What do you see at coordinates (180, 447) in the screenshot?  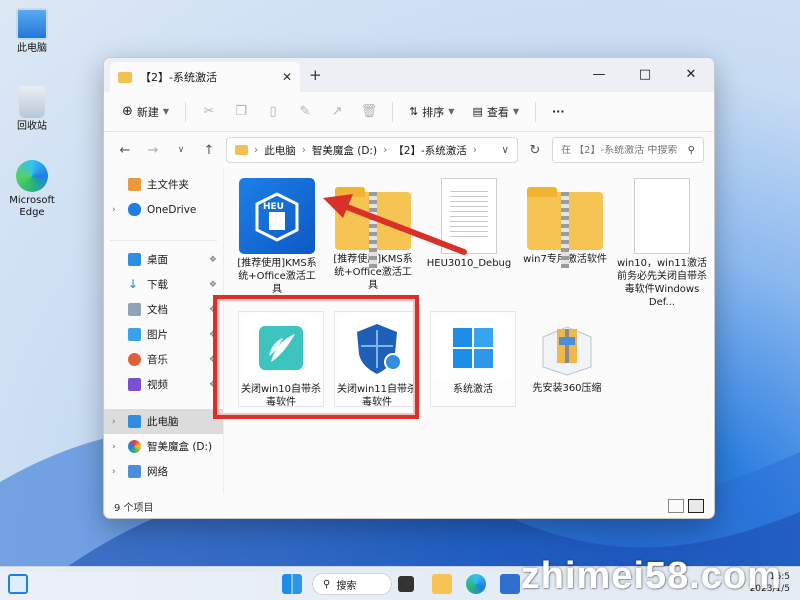 I see `sidebar-item-label: 智美魔盒 (D:)` at bounding box center [180, 447].